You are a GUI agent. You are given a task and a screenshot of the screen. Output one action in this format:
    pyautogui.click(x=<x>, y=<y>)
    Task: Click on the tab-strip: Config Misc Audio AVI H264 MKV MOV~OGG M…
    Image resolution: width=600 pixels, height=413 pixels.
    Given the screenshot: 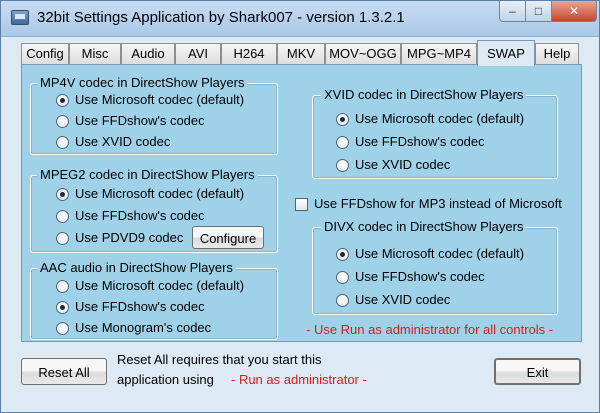 What is the action you would take?
    pyautogui.click(x=301, y=53)
    